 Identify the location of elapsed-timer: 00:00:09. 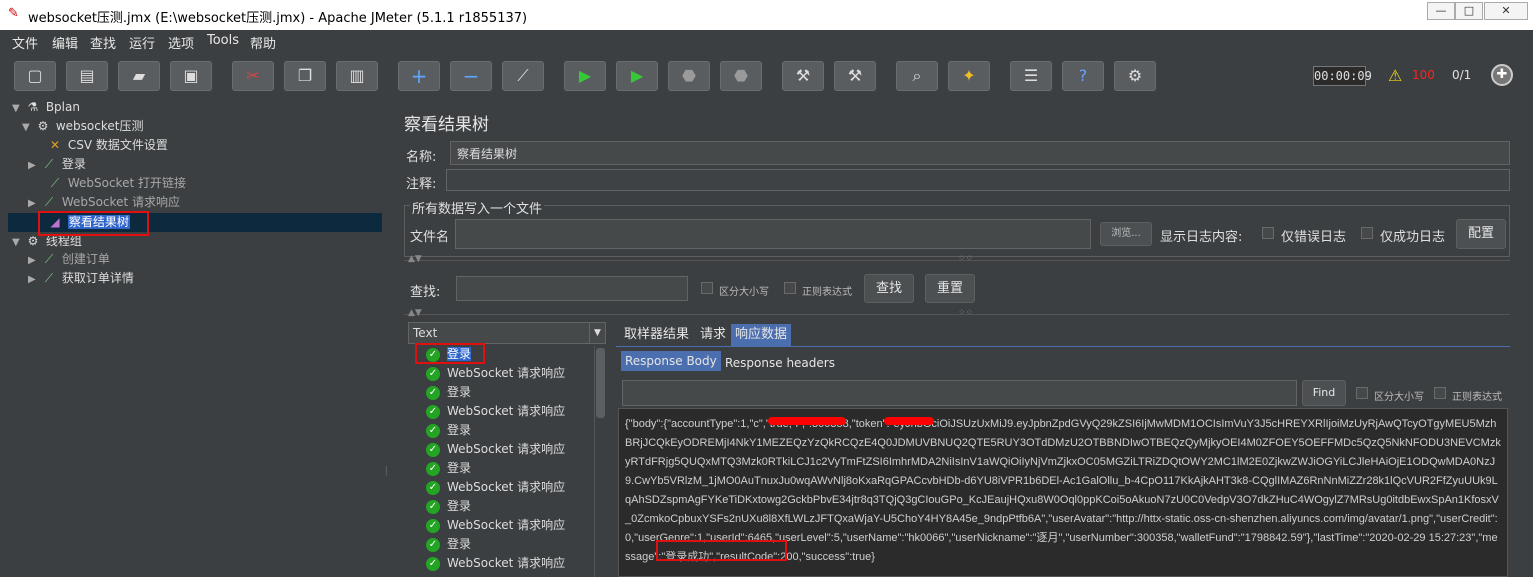
(1342, 76).